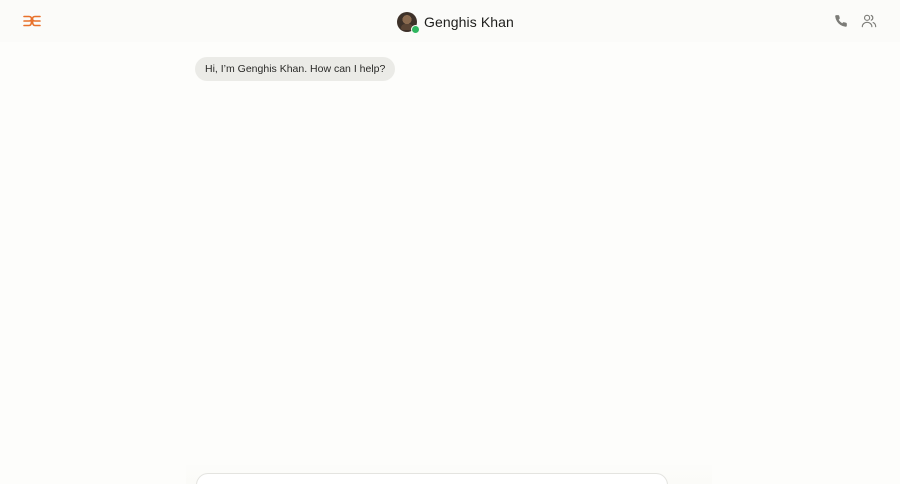 The width and height of the screenshot is (900, 484). Describe the element at coordinates (432, 478) in the screenshot. I see `message-input` at that location.